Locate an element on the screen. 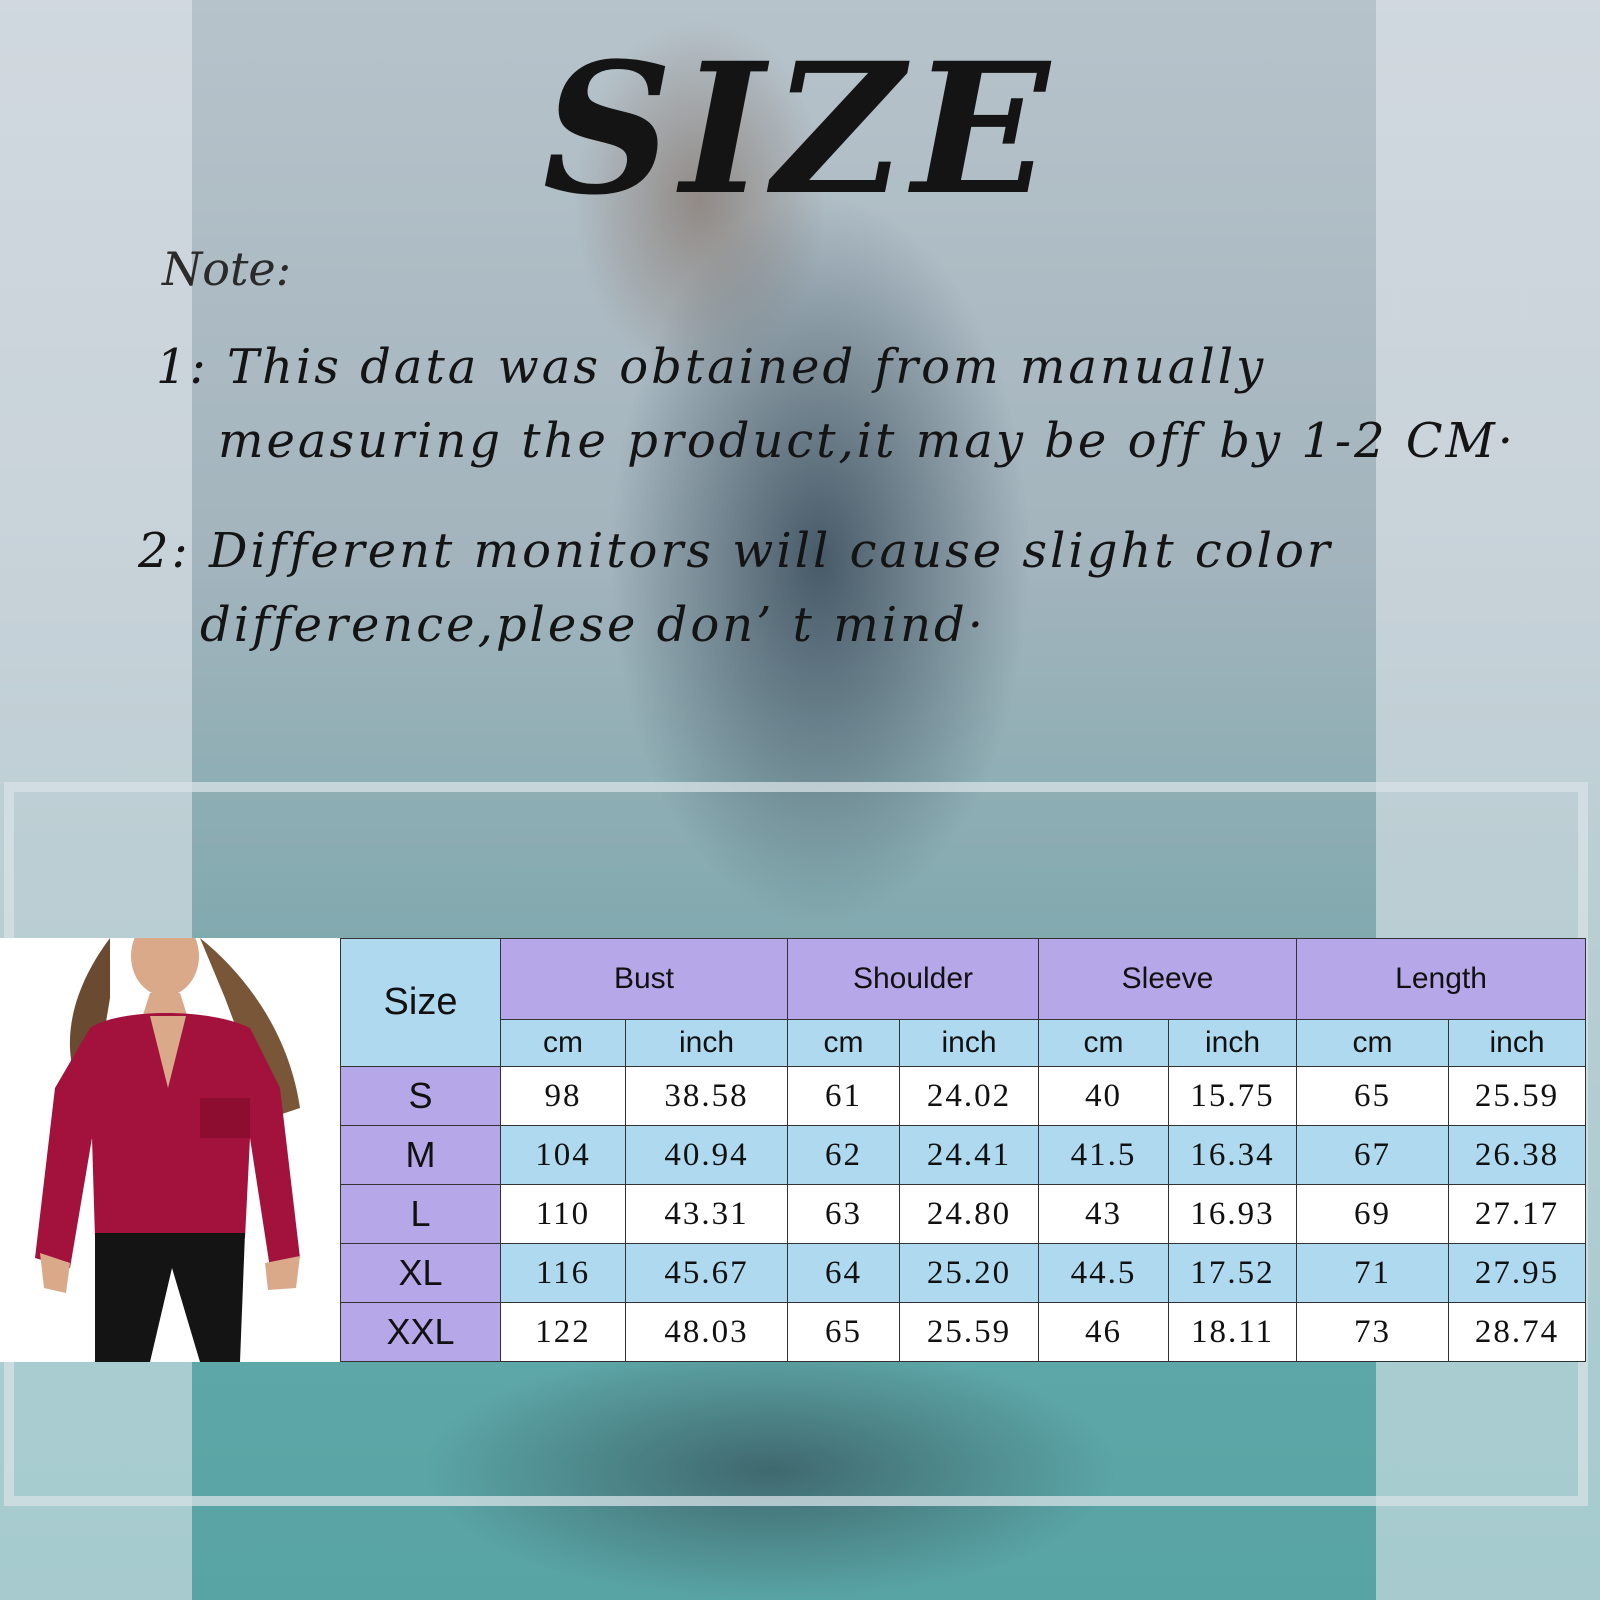 This screenshot has height=1600, width=1600. table-row: M 104 40.94 62 24.41 41.5 16.34 67 26.38 is located at coordinates (963, 1155).